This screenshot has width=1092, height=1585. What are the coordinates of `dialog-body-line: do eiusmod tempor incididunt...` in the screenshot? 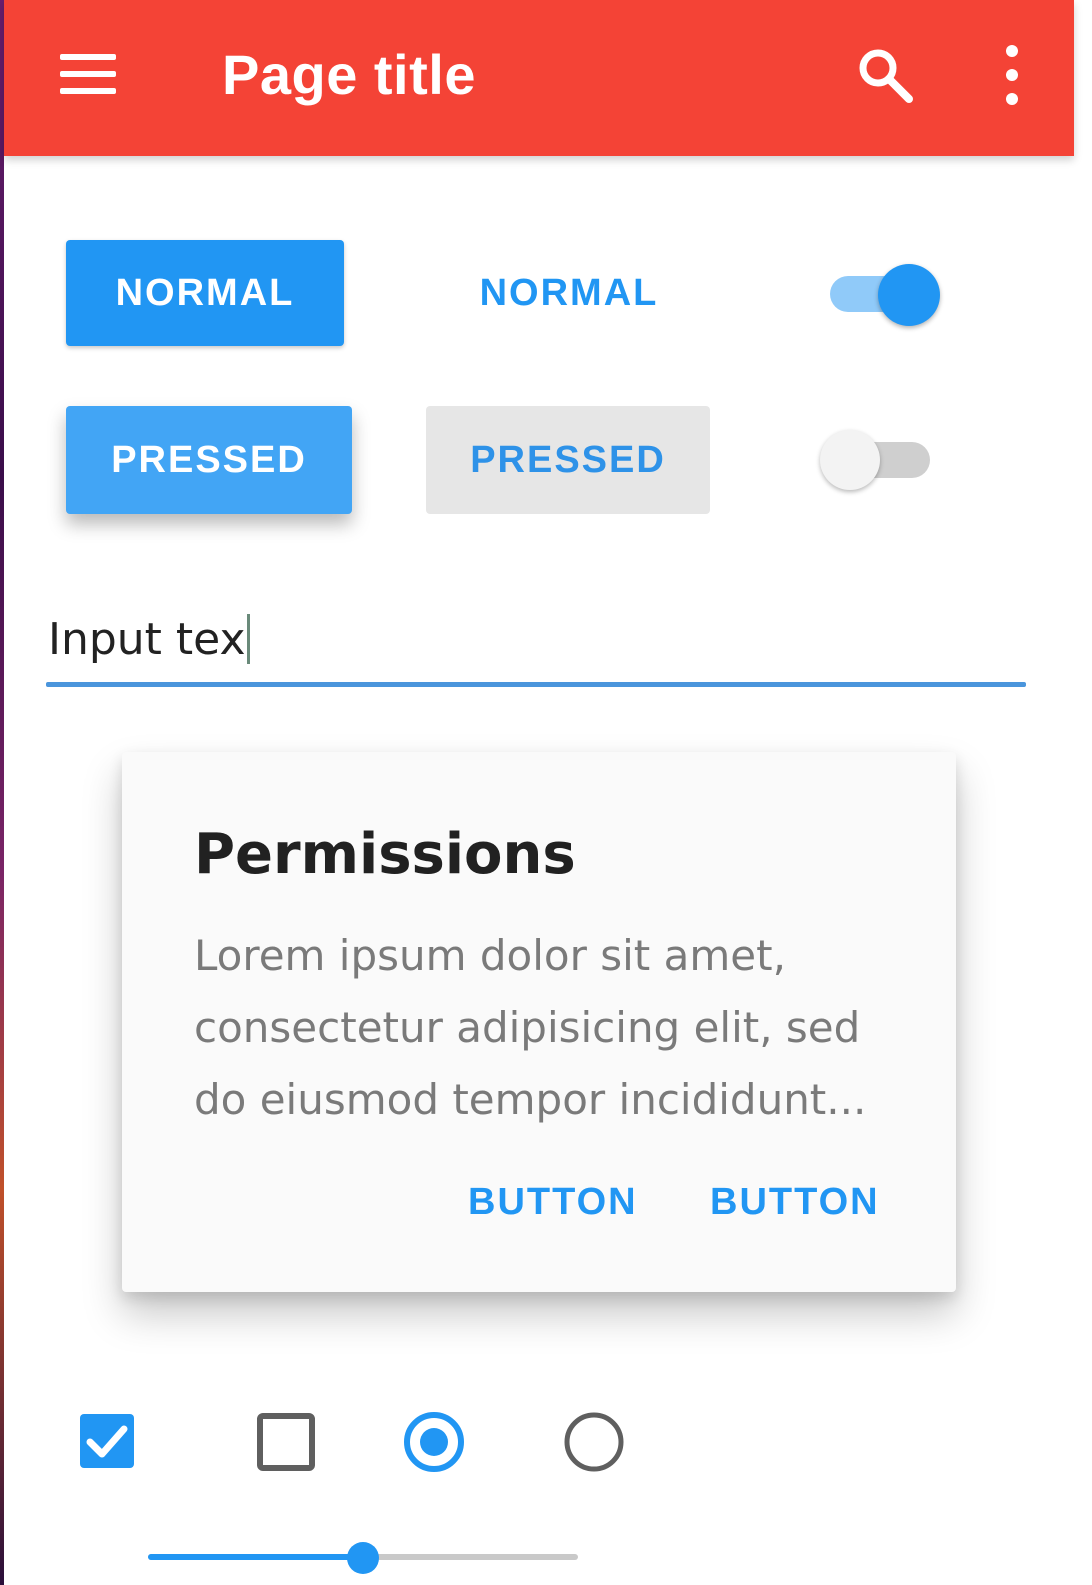 It's located at (530, 1099).